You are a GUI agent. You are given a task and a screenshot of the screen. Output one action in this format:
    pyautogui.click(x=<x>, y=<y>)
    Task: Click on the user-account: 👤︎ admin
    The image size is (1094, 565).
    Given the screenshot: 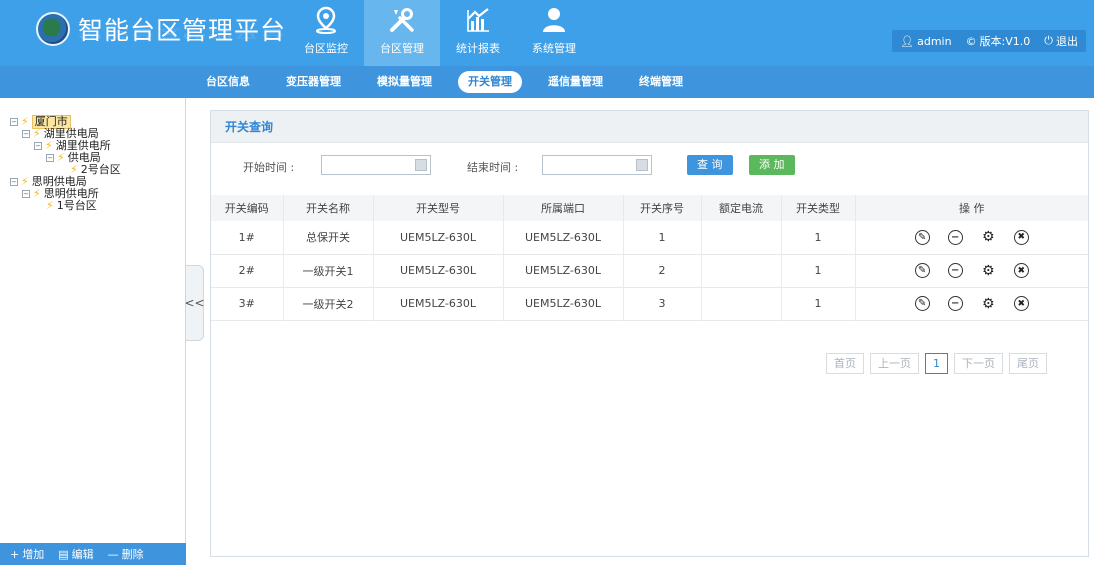 What is the action you would take?
    pyautogui.click(x=925, y=41)
    